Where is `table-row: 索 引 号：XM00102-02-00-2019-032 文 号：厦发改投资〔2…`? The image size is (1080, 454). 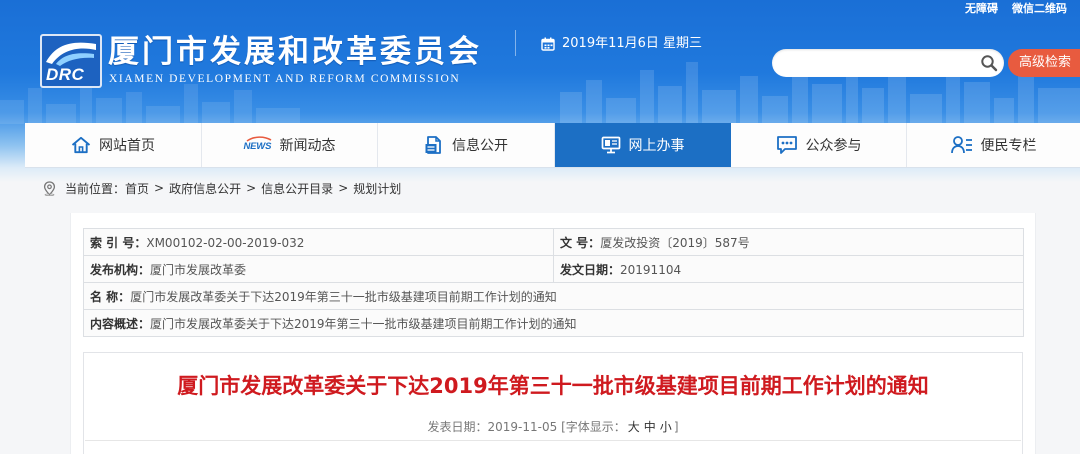 table-row: 索 引 号：XM00102-02-00-2019-032 文 号：厦发改投资〔2… is located at coordinates (553, 242).